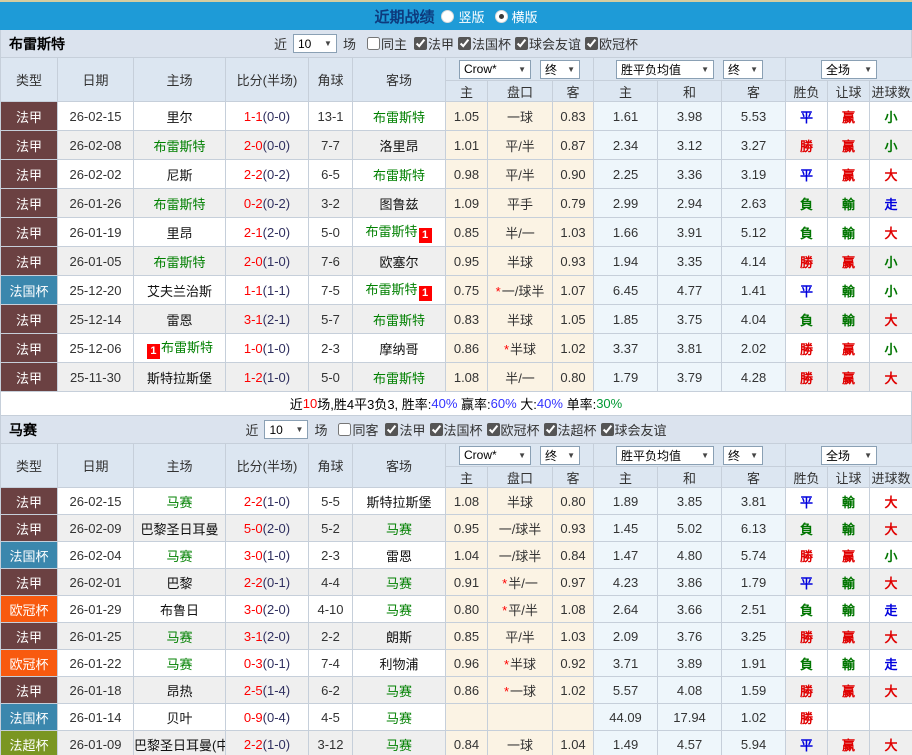  What do you see at coordinates (95, 174) in the screenshot?
I see `date-cell: 26-02-02` at bounding box center [95, 174].